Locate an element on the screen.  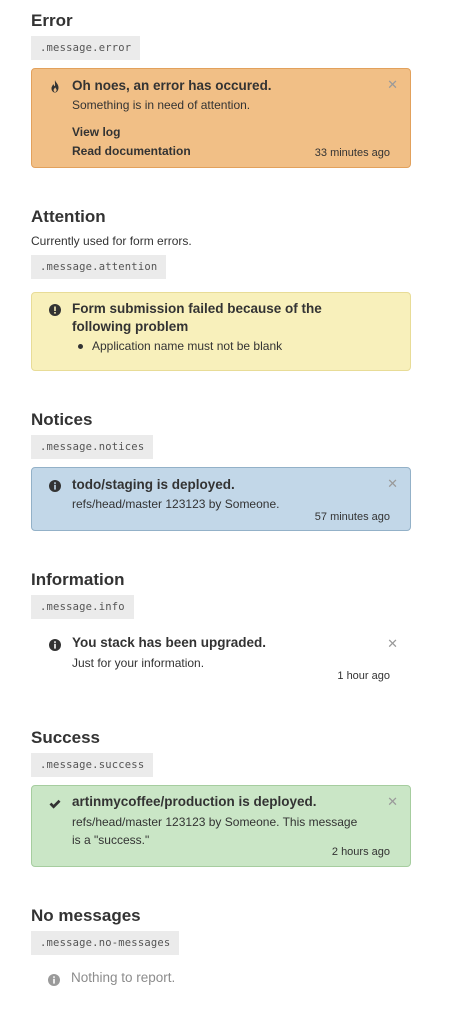
message-timestamp: 1 hour ago is located at coordinates (363, 676).